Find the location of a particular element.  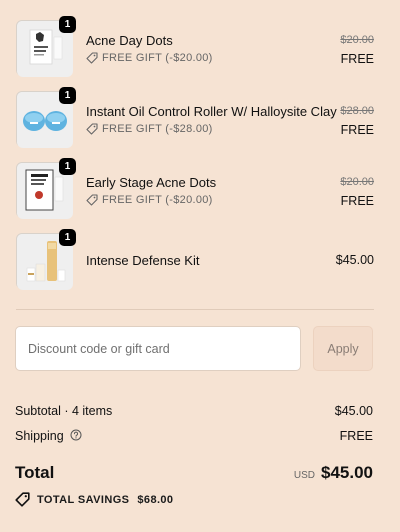

subtotal-label: Subtotal · 4 items is located at coordinates (64, 411).